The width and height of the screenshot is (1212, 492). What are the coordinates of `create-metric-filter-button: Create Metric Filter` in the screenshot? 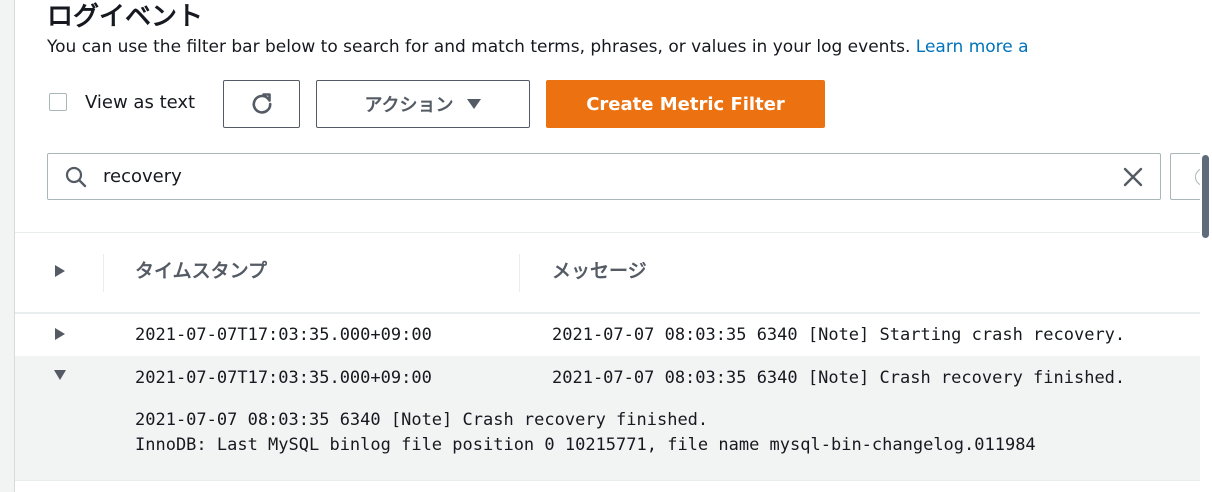 It's located at (685, 104).